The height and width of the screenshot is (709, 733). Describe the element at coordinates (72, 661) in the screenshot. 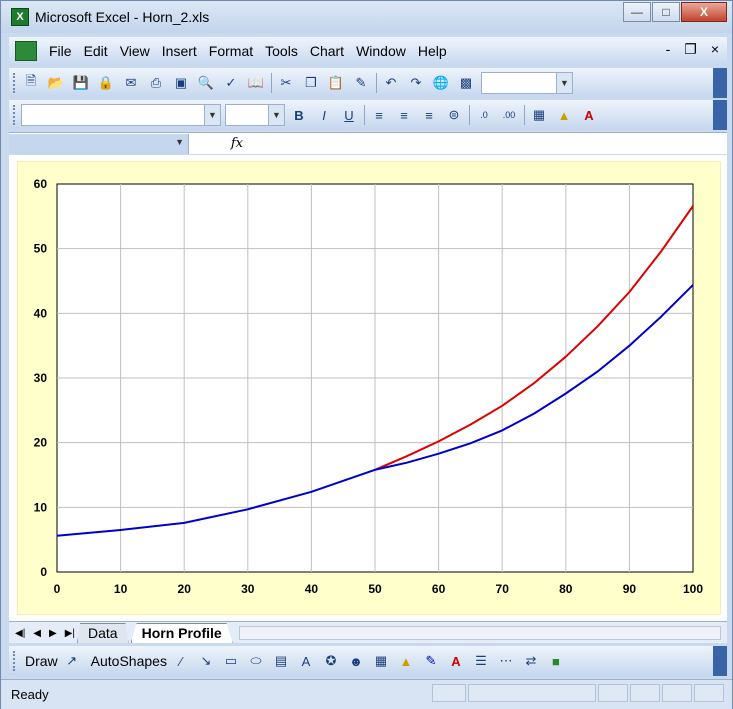

I see `select-objects-icon: ↗` at that location.